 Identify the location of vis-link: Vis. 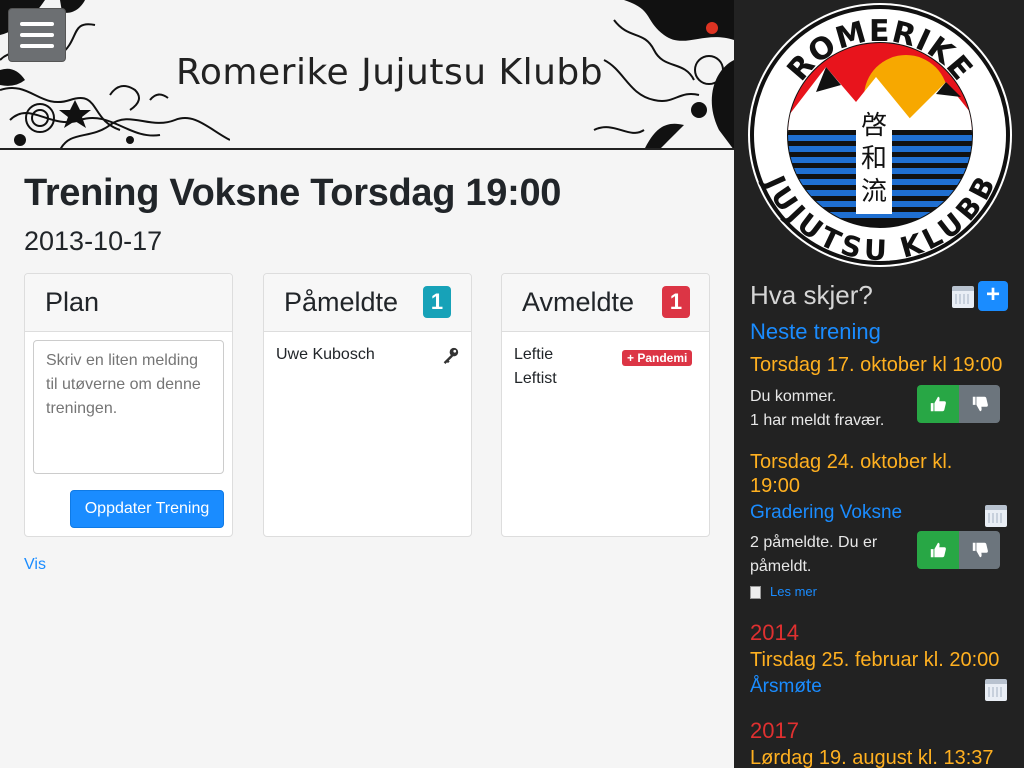
(35, 565).